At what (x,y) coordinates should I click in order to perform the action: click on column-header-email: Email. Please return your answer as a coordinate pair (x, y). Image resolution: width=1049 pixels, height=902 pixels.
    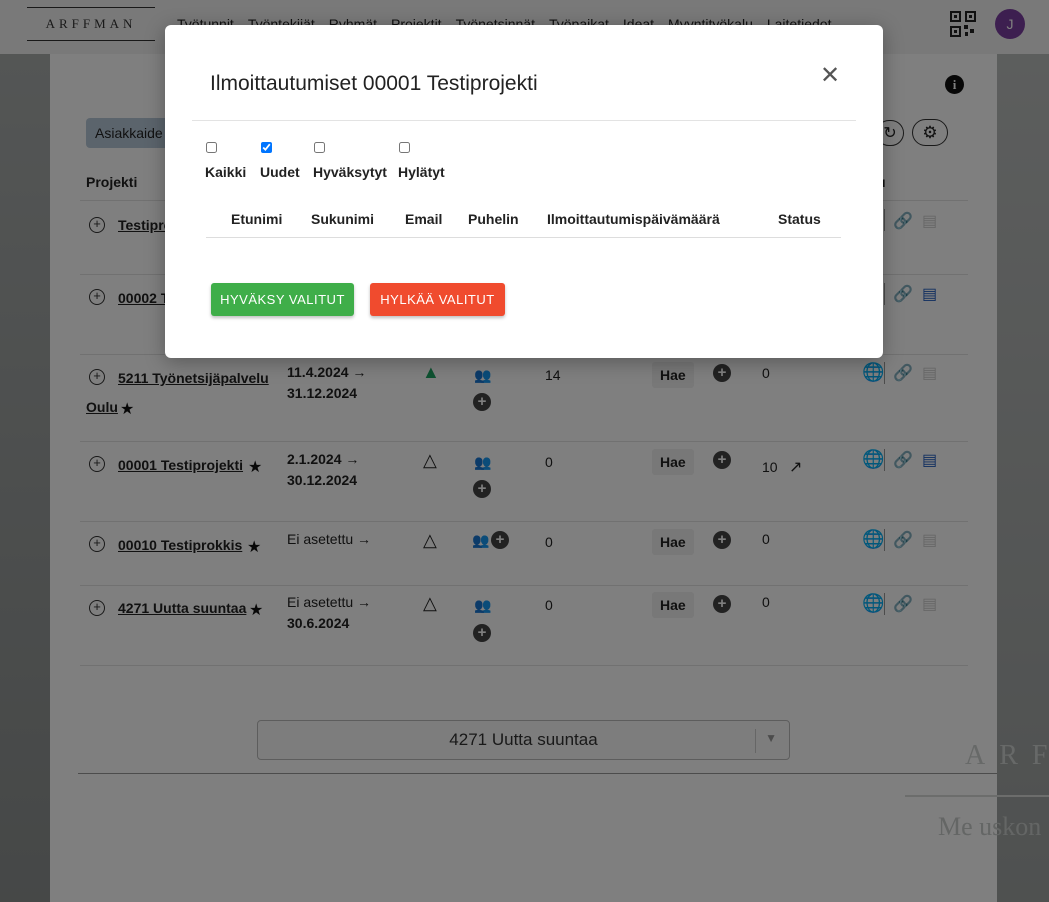
    Looking at the image, I should click on (423, 219).